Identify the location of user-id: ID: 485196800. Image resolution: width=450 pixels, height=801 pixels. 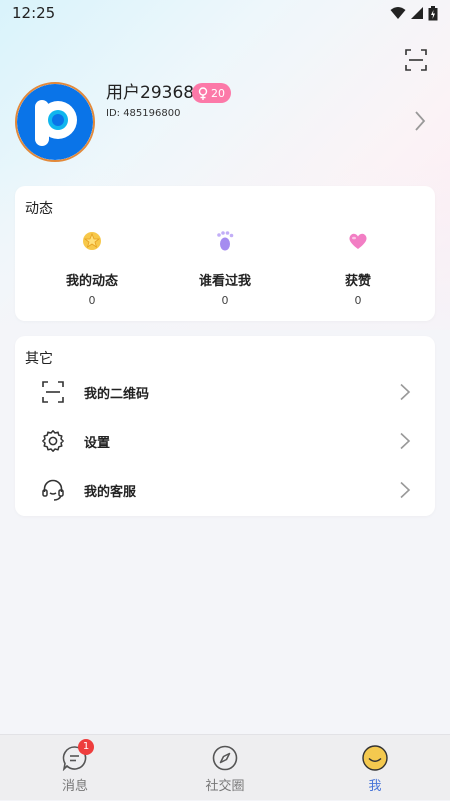
(143, 113).